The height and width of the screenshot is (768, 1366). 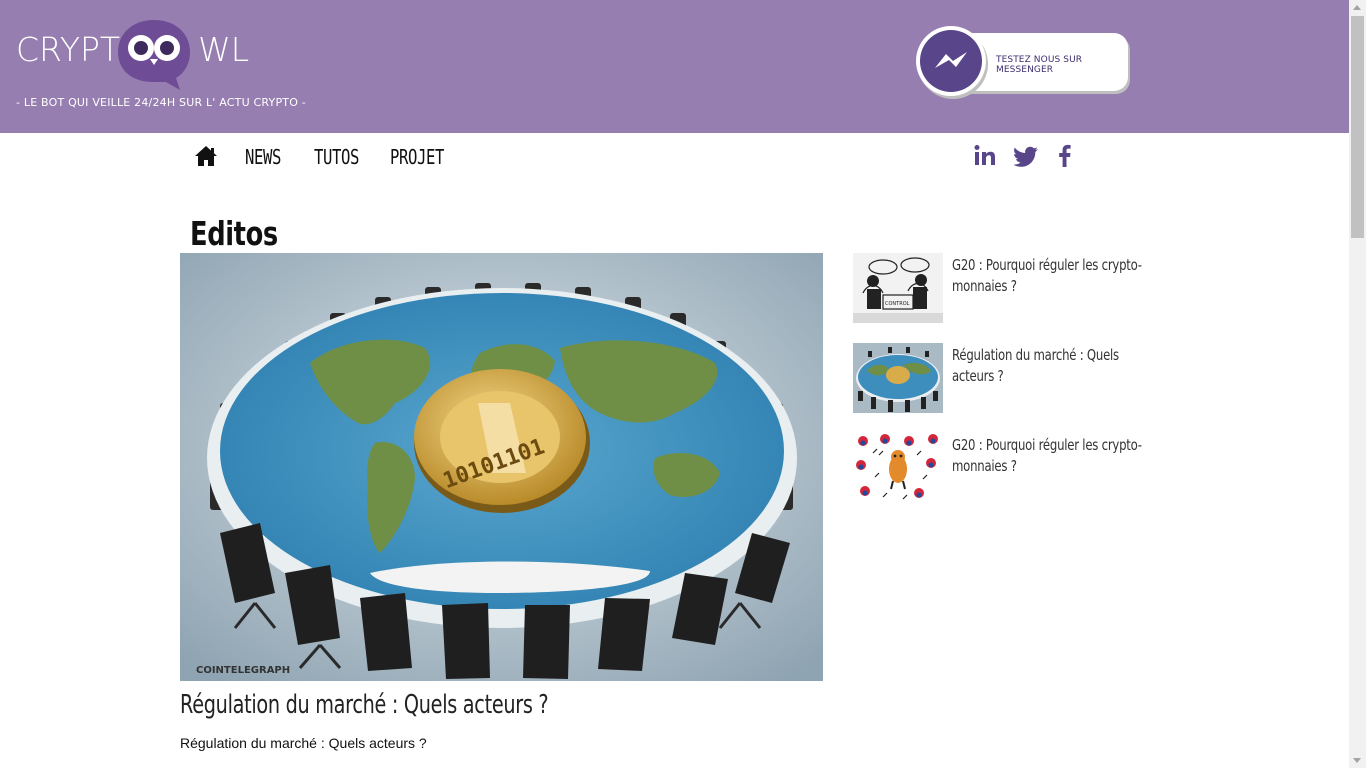 What do you see at coordinates (1039, 65) in the screenshot?
I see `messenger-label: TESTEZ NOUS SUR MESSENGER` at bounding box center [1039, 65].